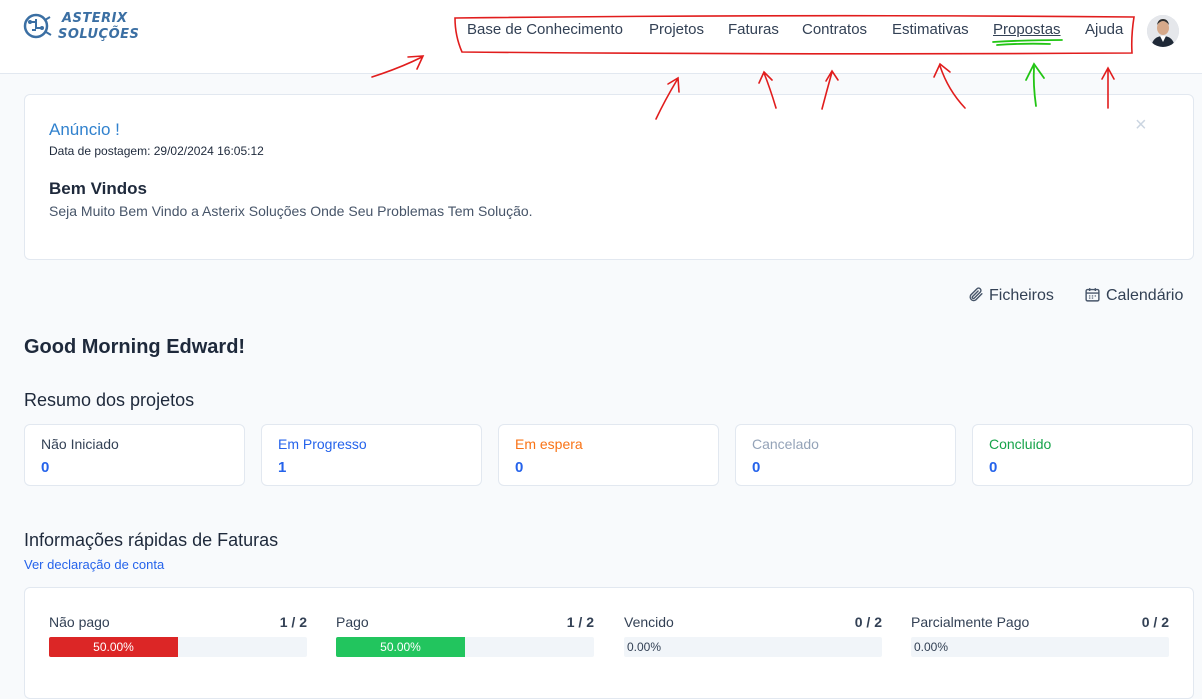 The width and height of the screenshot is (1202, 699). What do you see at coordinates (676, 29) in the screenshot?
I see `nav-projects: Projetos` at bounding box center [676, 29].